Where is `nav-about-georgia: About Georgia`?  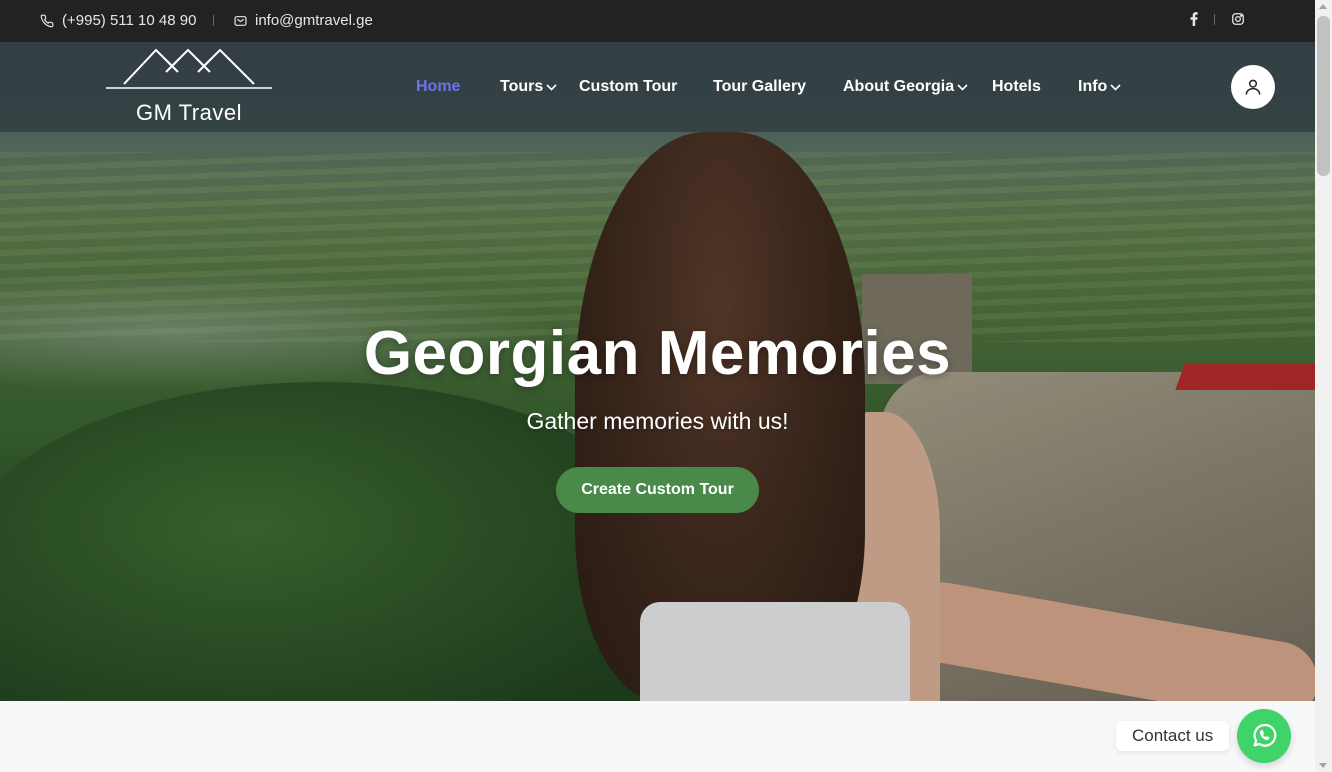 nav-about-georgia: About Georgia is located at coordinates (905, 87).